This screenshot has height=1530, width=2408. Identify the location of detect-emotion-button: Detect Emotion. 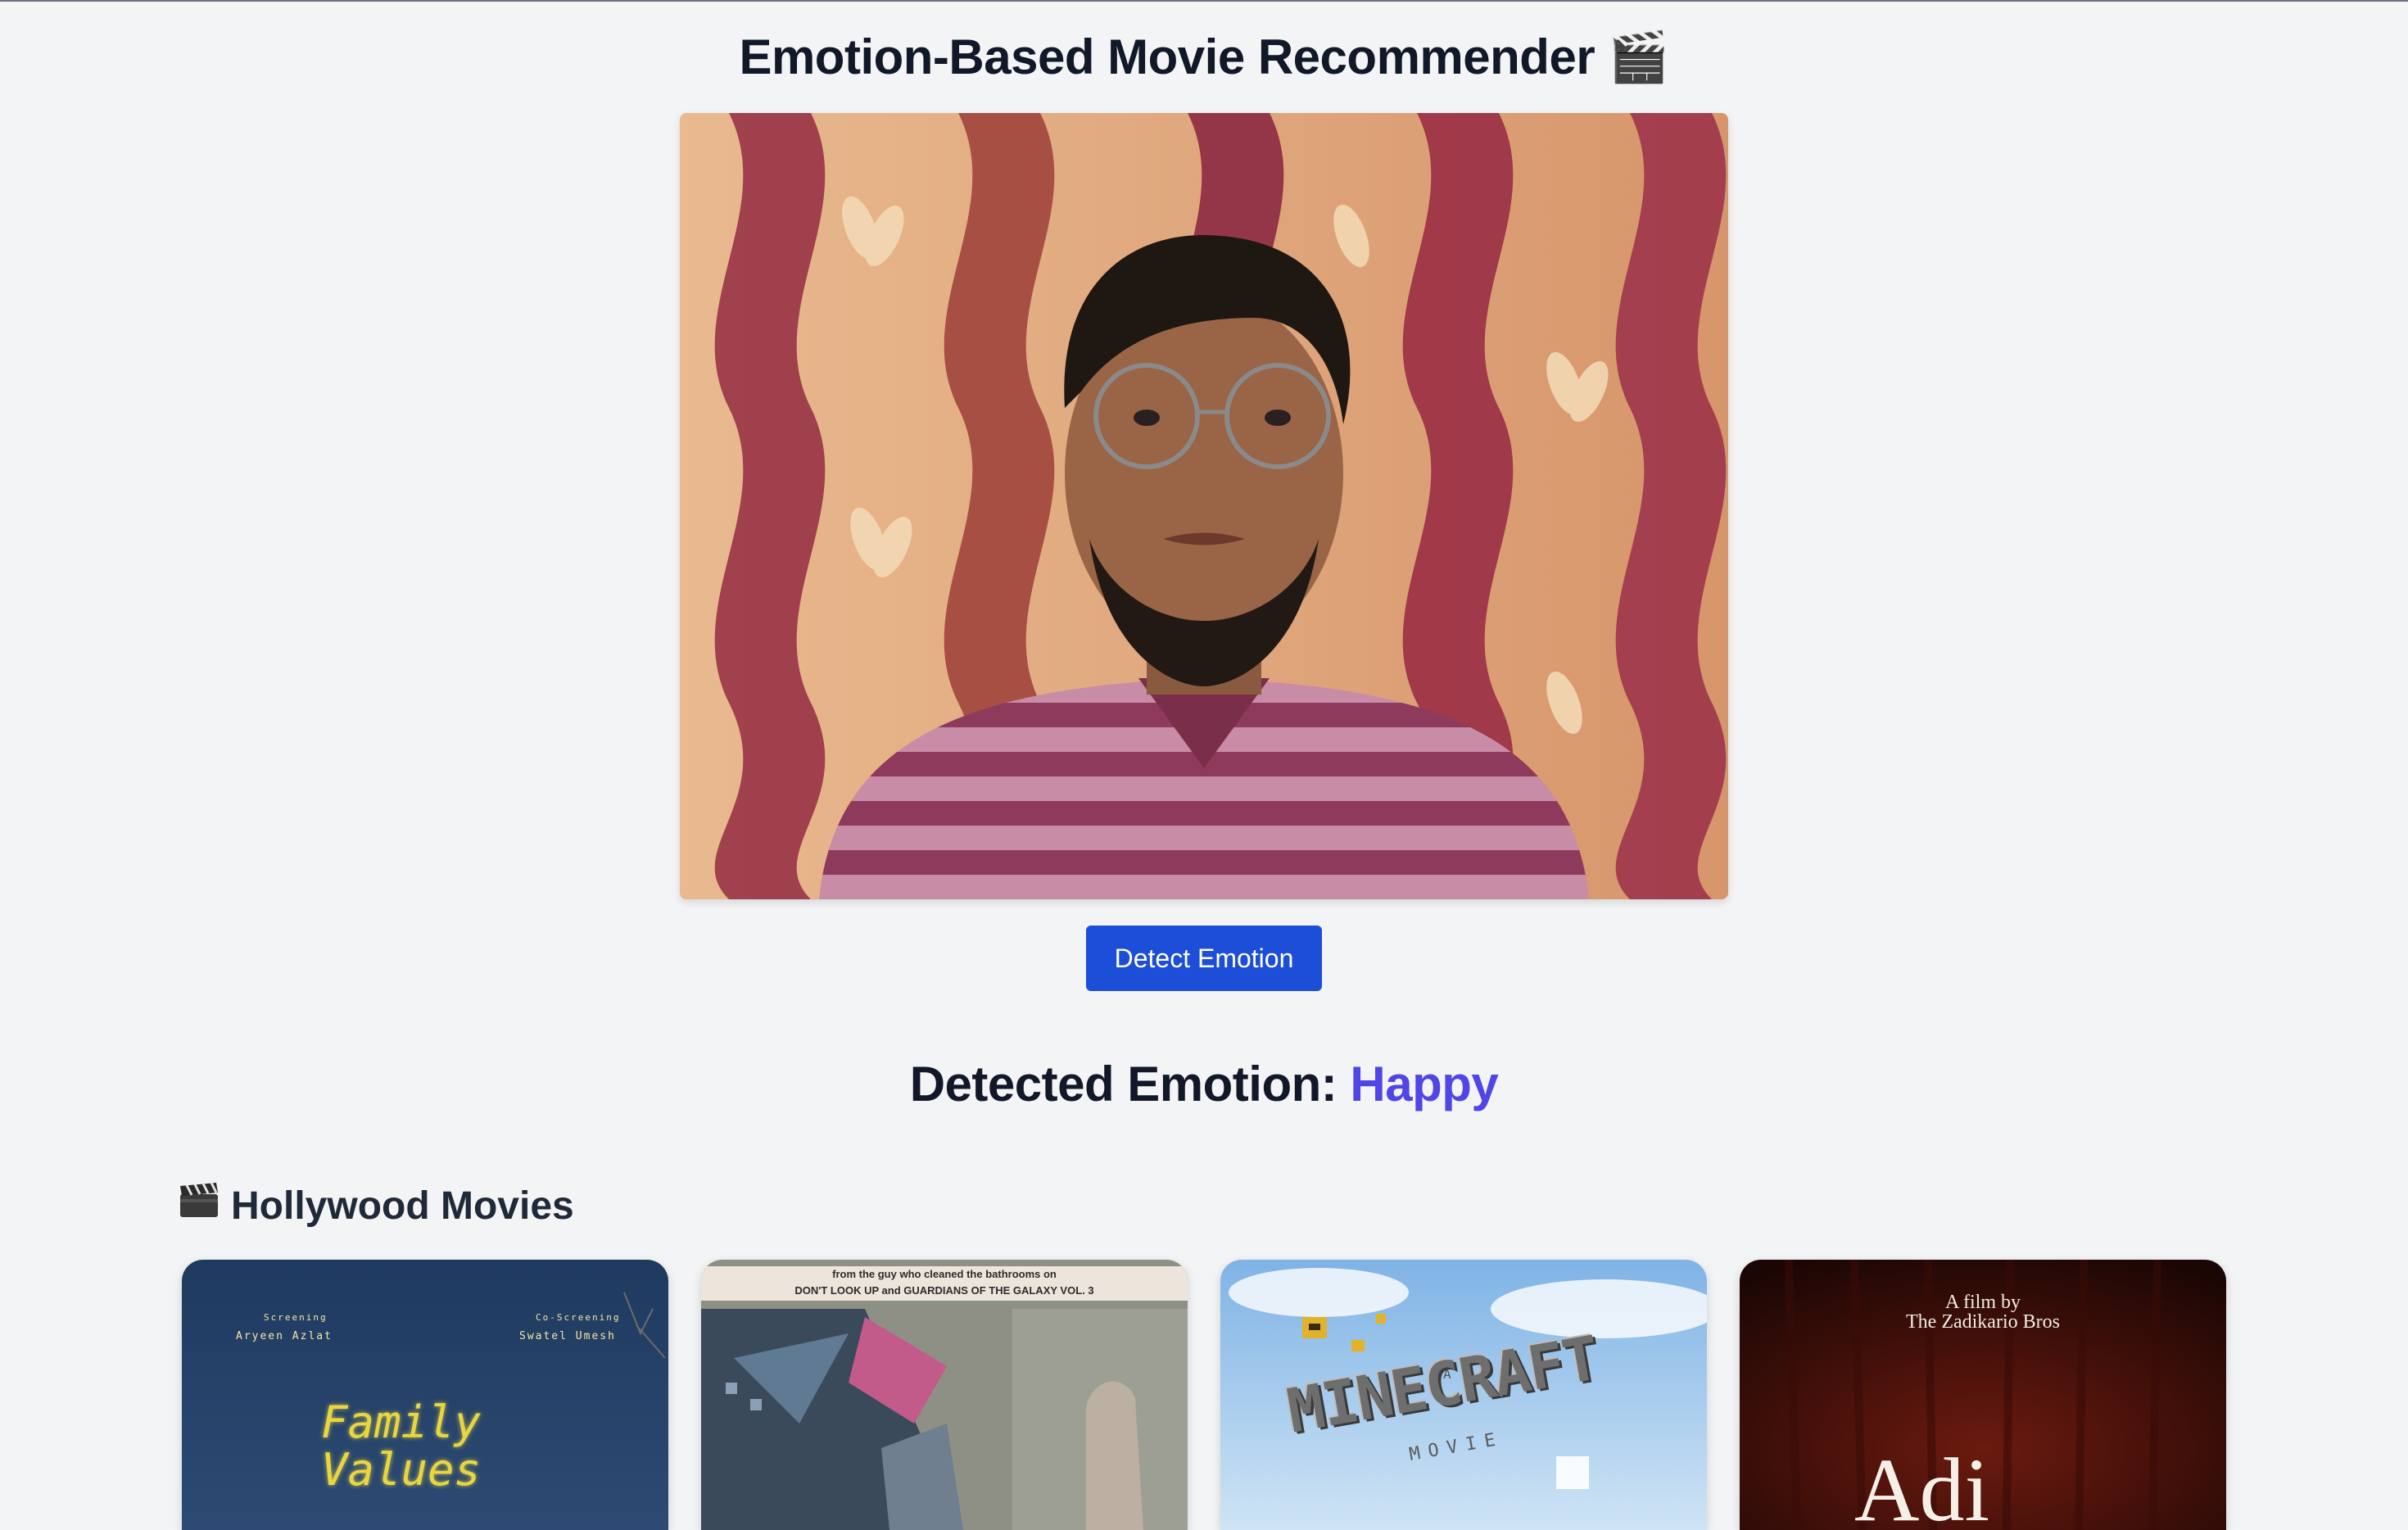
(1204, 958).